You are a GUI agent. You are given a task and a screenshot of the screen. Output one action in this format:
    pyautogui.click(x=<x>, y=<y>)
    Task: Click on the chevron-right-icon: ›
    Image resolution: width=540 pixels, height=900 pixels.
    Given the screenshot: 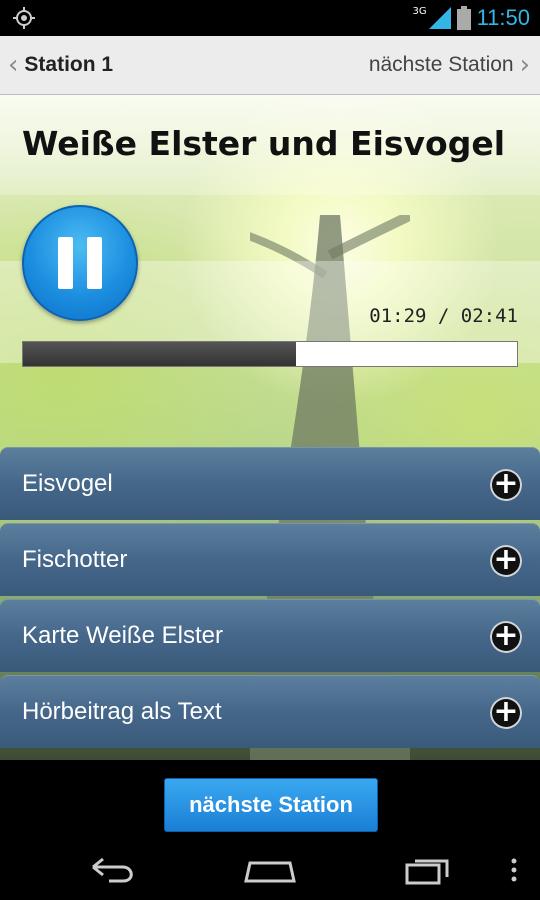 What is the action you would take?
    pyautogui.click(x=524, y=65)
    